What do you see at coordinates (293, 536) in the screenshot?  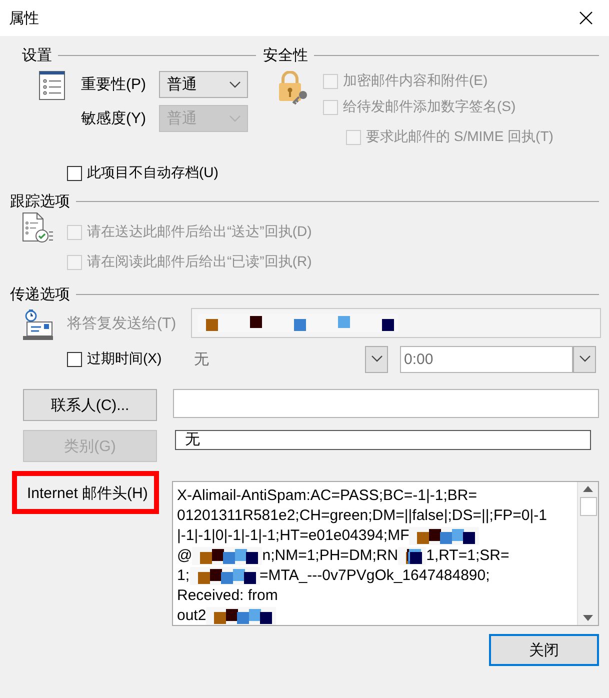 I see `header-text: |-1|-1|0|-1|-1|-1;HT=e01e04394;MF` at bounding box center [293, 536].